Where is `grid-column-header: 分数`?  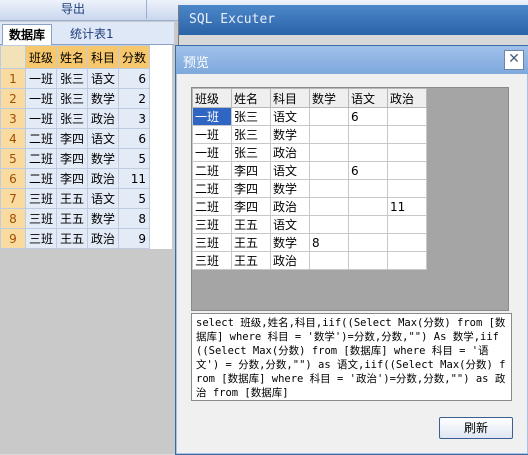 grid-column-header: 分数 is located at coordinates (134, 57).